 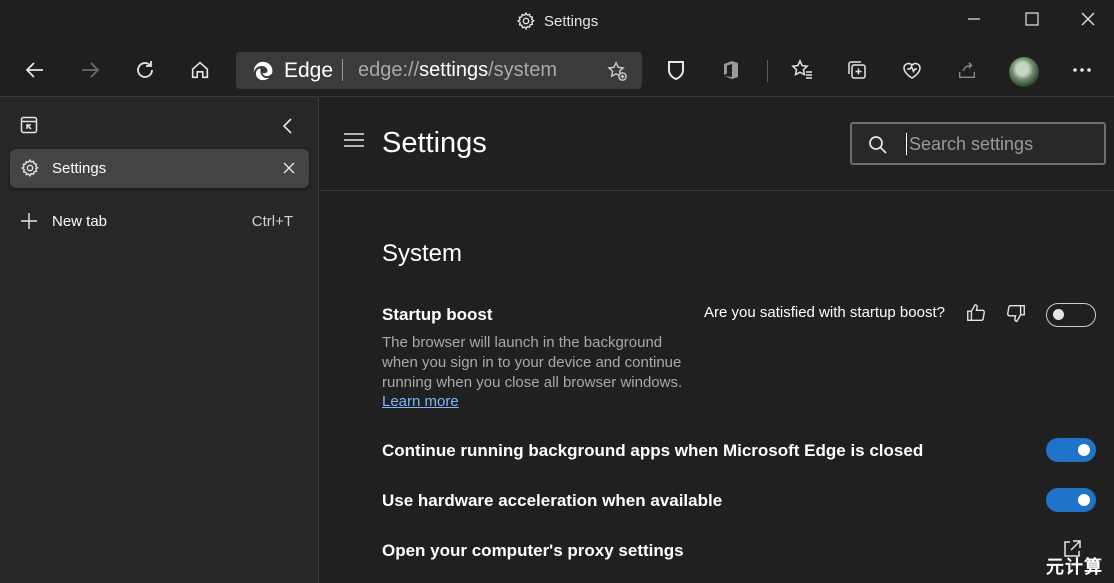 I want to click on new-tab-button: New tab Ctrl+T, so click(x=159, y=221).